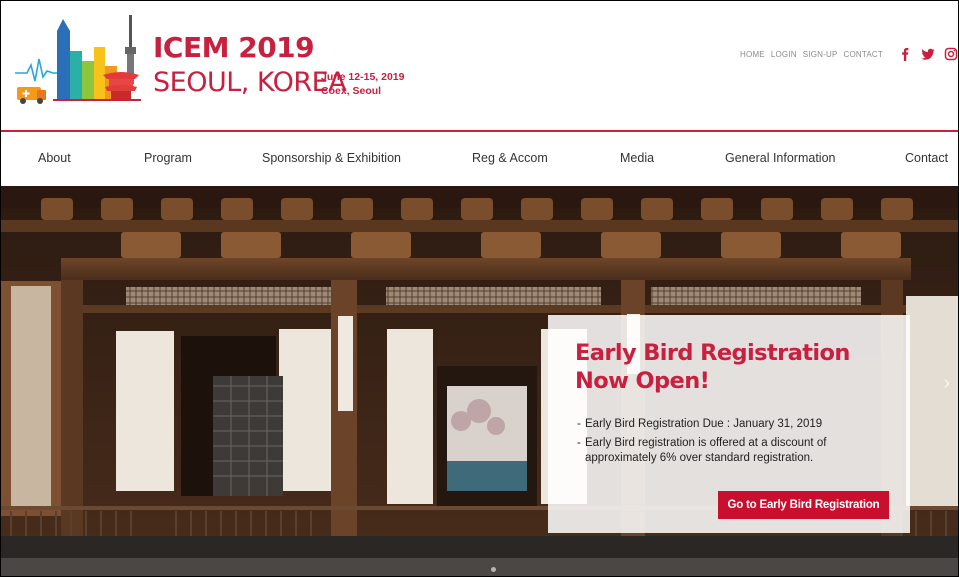  I want to click on topnav-contact: CONTACT, so click(863, 54).